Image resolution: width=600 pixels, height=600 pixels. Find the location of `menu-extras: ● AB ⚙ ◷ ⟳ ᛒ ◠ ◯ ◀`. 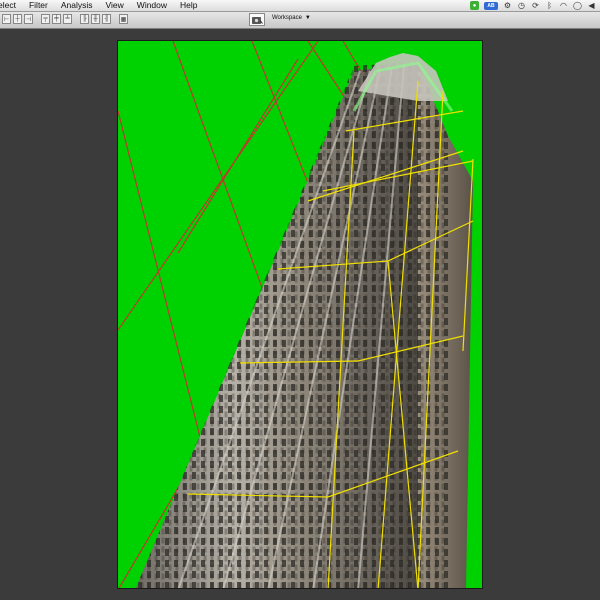

menu-extras: ● AB ⚙ ◷ ⟳ ᛒ ◠ ◯ ◀ is located at coordinates (533, 5).